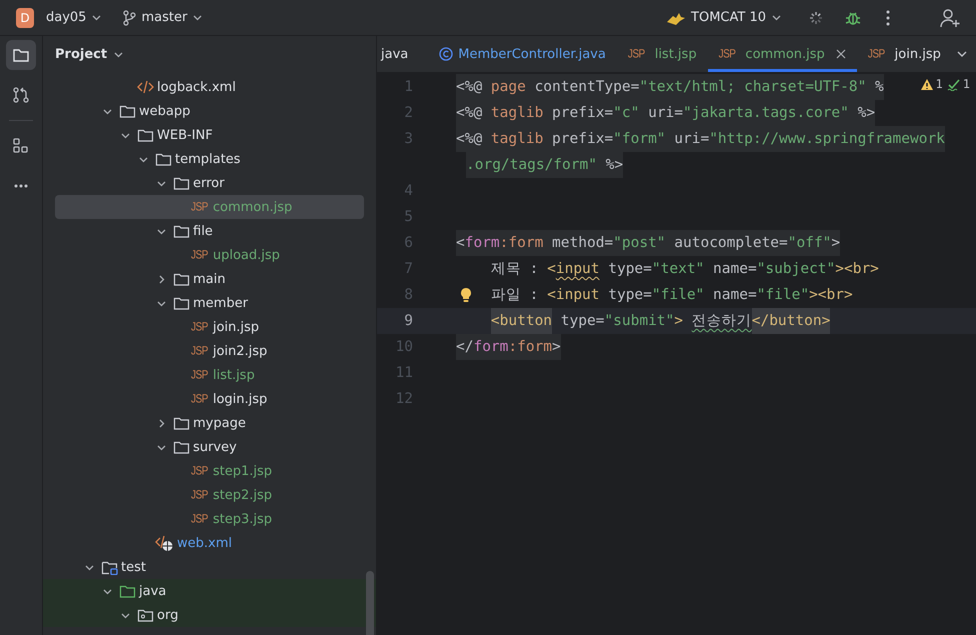  Describe the element at coordinates (841, 54) in the screenshot. I see `close-icon` at that location.